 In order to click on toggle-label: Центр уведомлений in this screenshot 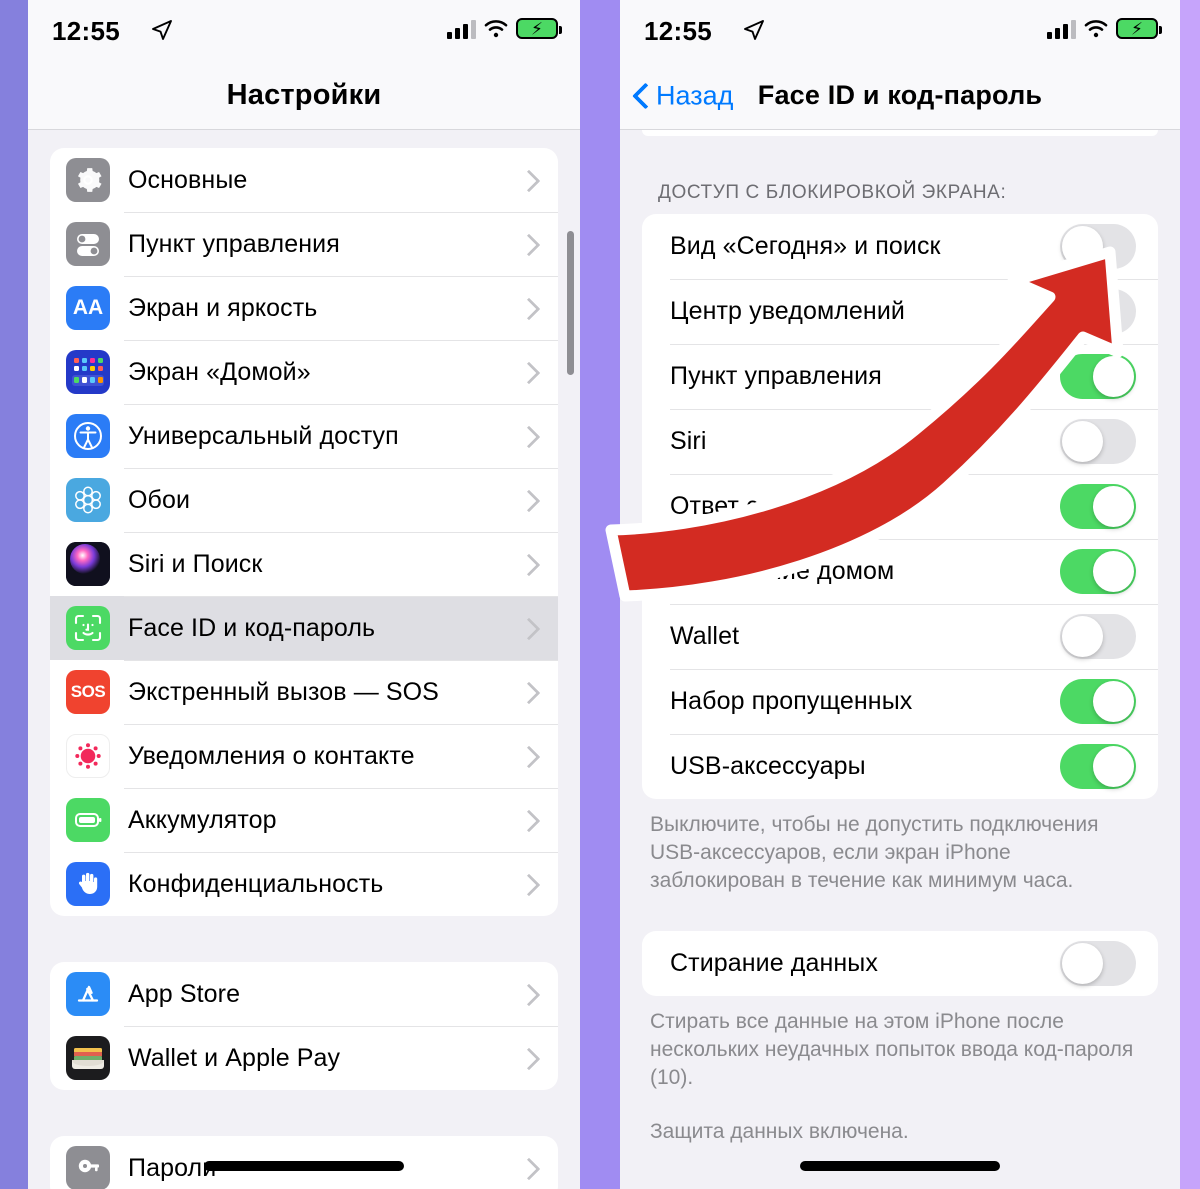, I will do `click(787, 311)`.